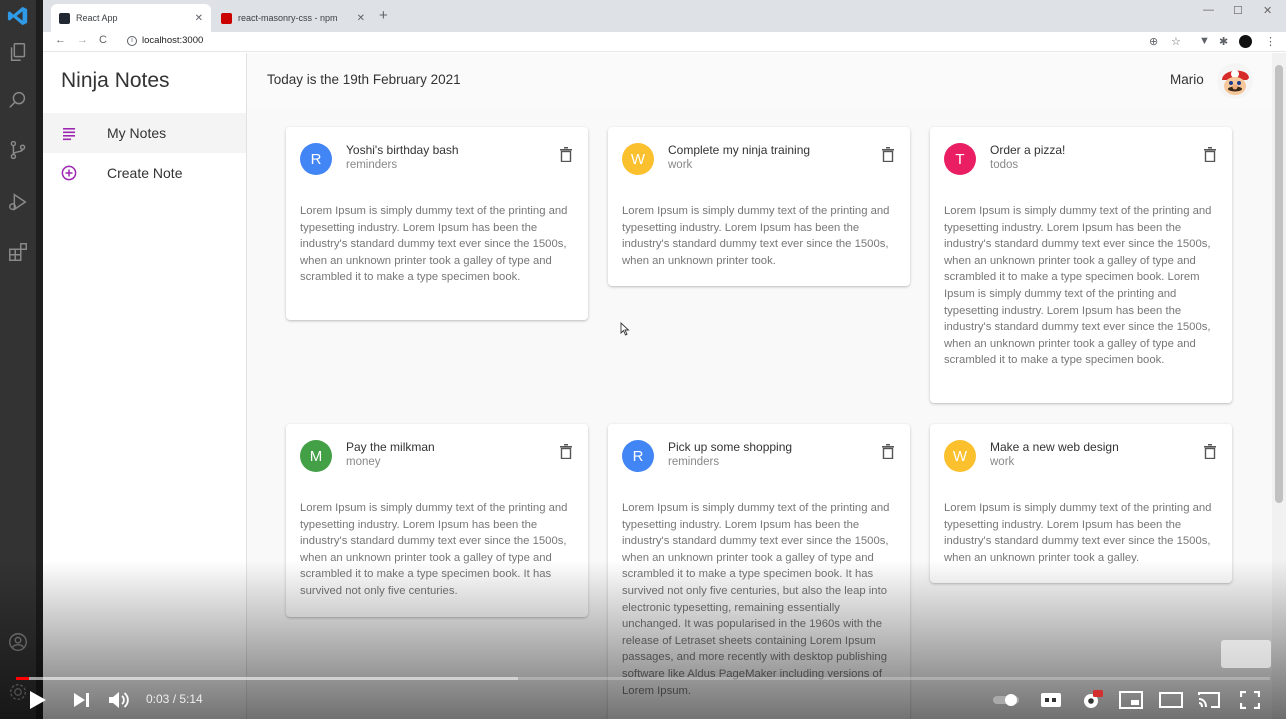  I want to click on manage-gear-icon, so click(18, 692).